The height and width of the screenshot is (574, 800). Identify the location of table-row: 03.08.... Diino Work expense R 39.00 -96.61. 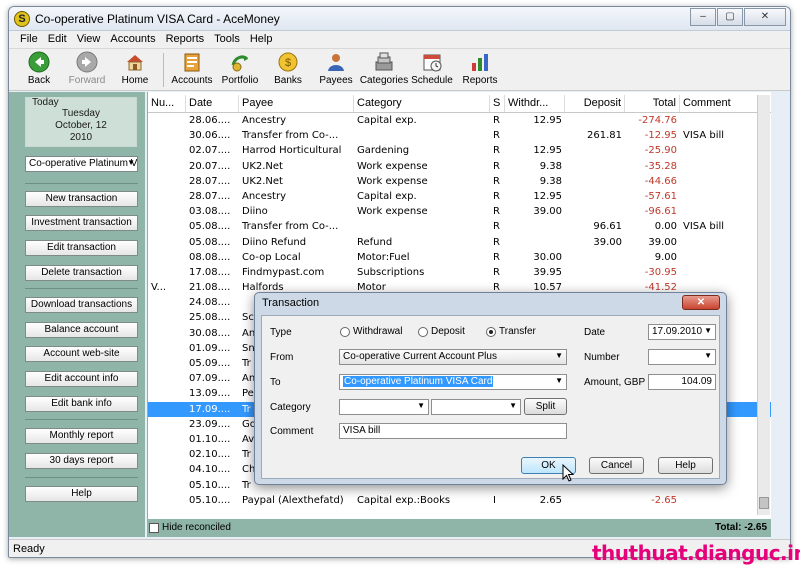
(459, 211).